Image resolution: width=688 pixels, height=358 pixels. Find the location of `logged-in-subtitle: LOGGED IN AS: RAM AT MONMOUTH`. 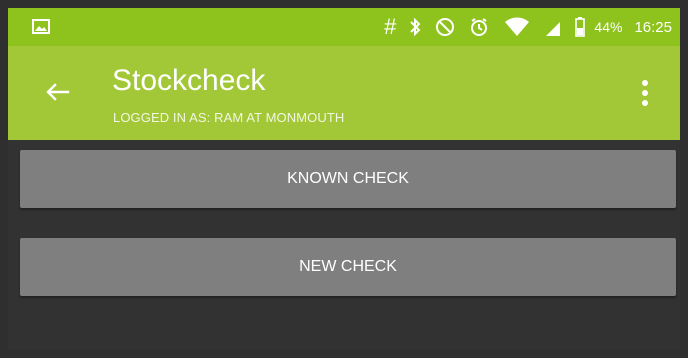

logged-in-subtitle: LOGGED IN AS: RAM AT MONMOUTH is located at coordinates (229, 117).